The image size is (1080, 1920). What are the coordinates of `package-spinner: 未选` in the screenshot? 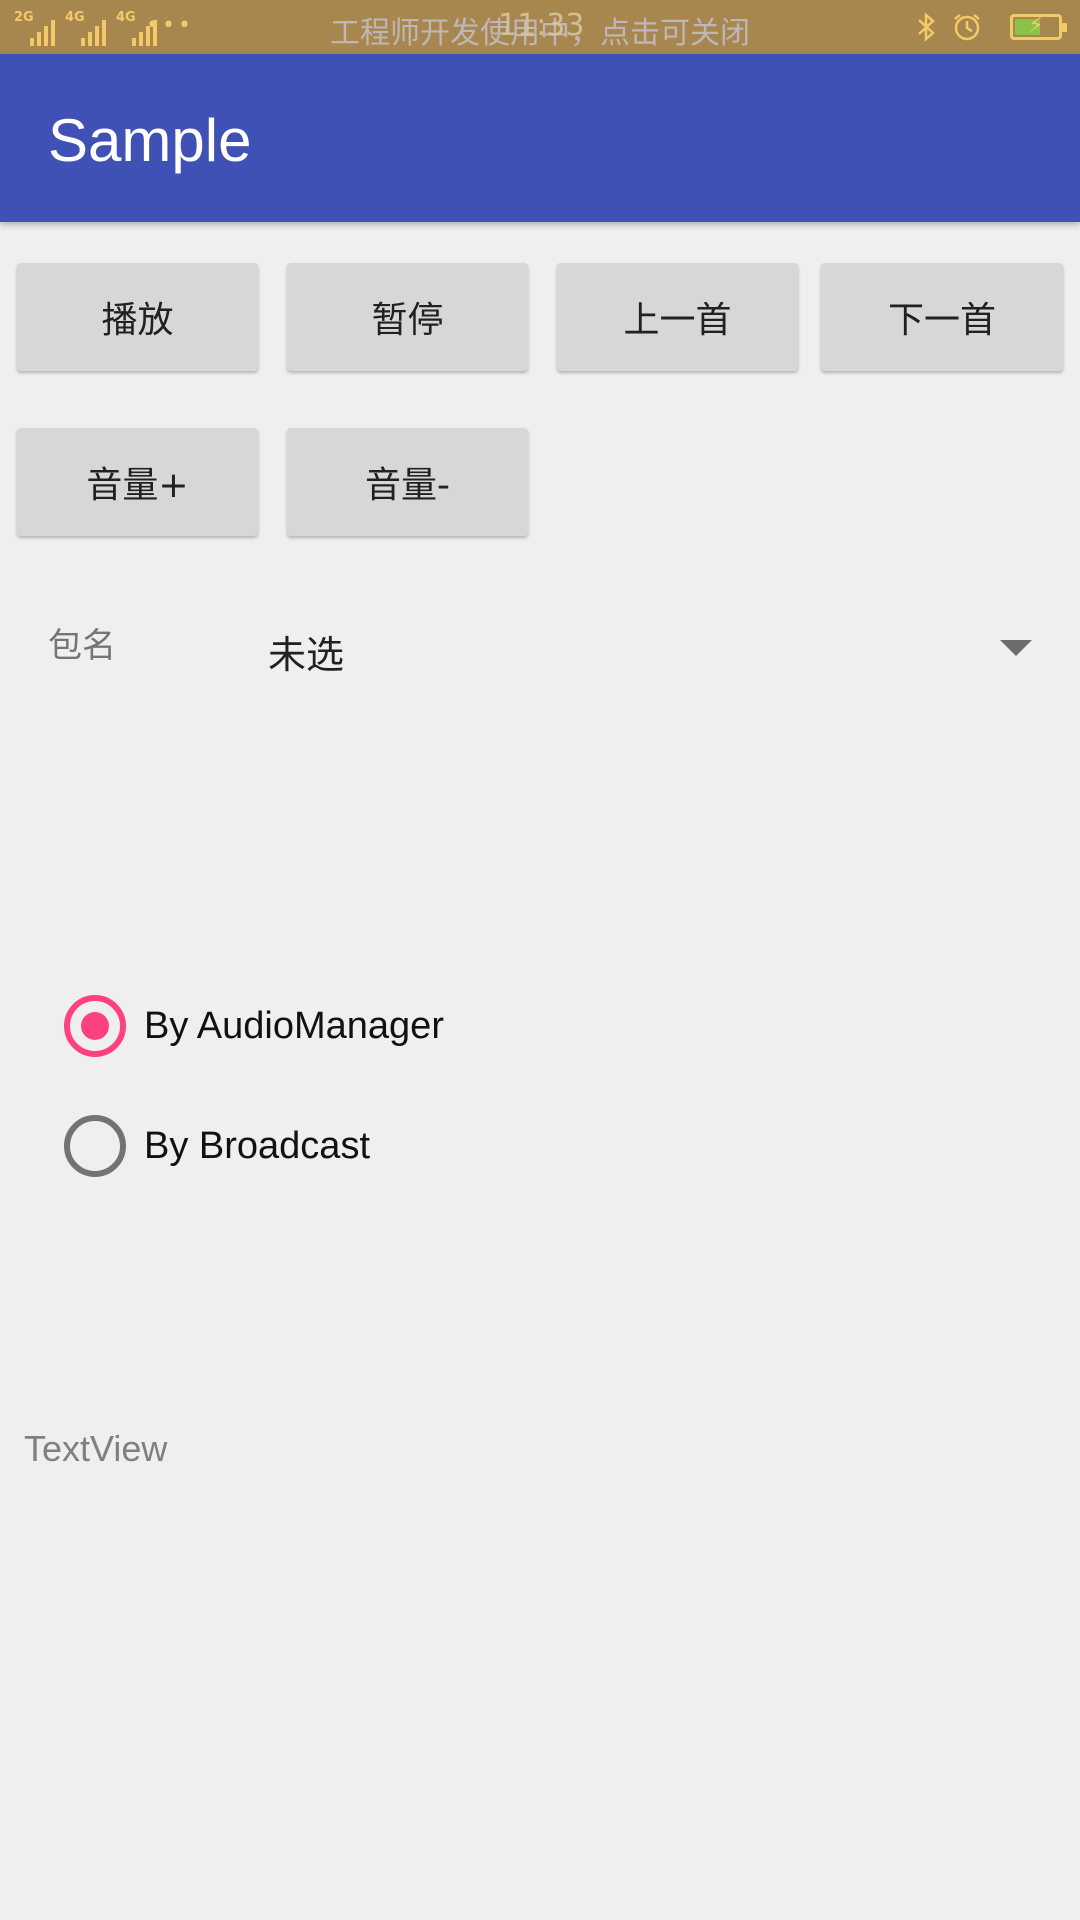 It's located at (650, 647).